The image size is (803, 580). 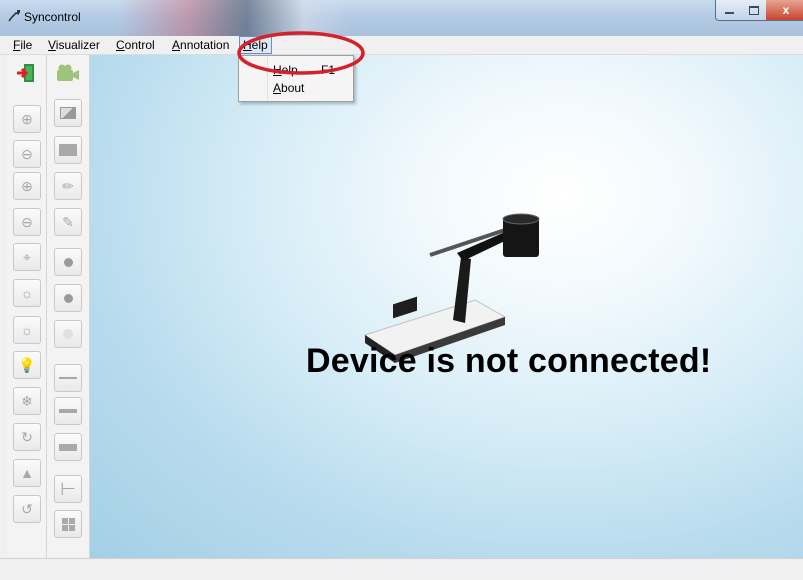 I want to click on left-toolbar-primary: ⊕ ⊖ ⊕ ⊖ ⌖ ☼ ☼ 💡 ❄ ↻ ▲ ↺, so click(x=27, y=306).